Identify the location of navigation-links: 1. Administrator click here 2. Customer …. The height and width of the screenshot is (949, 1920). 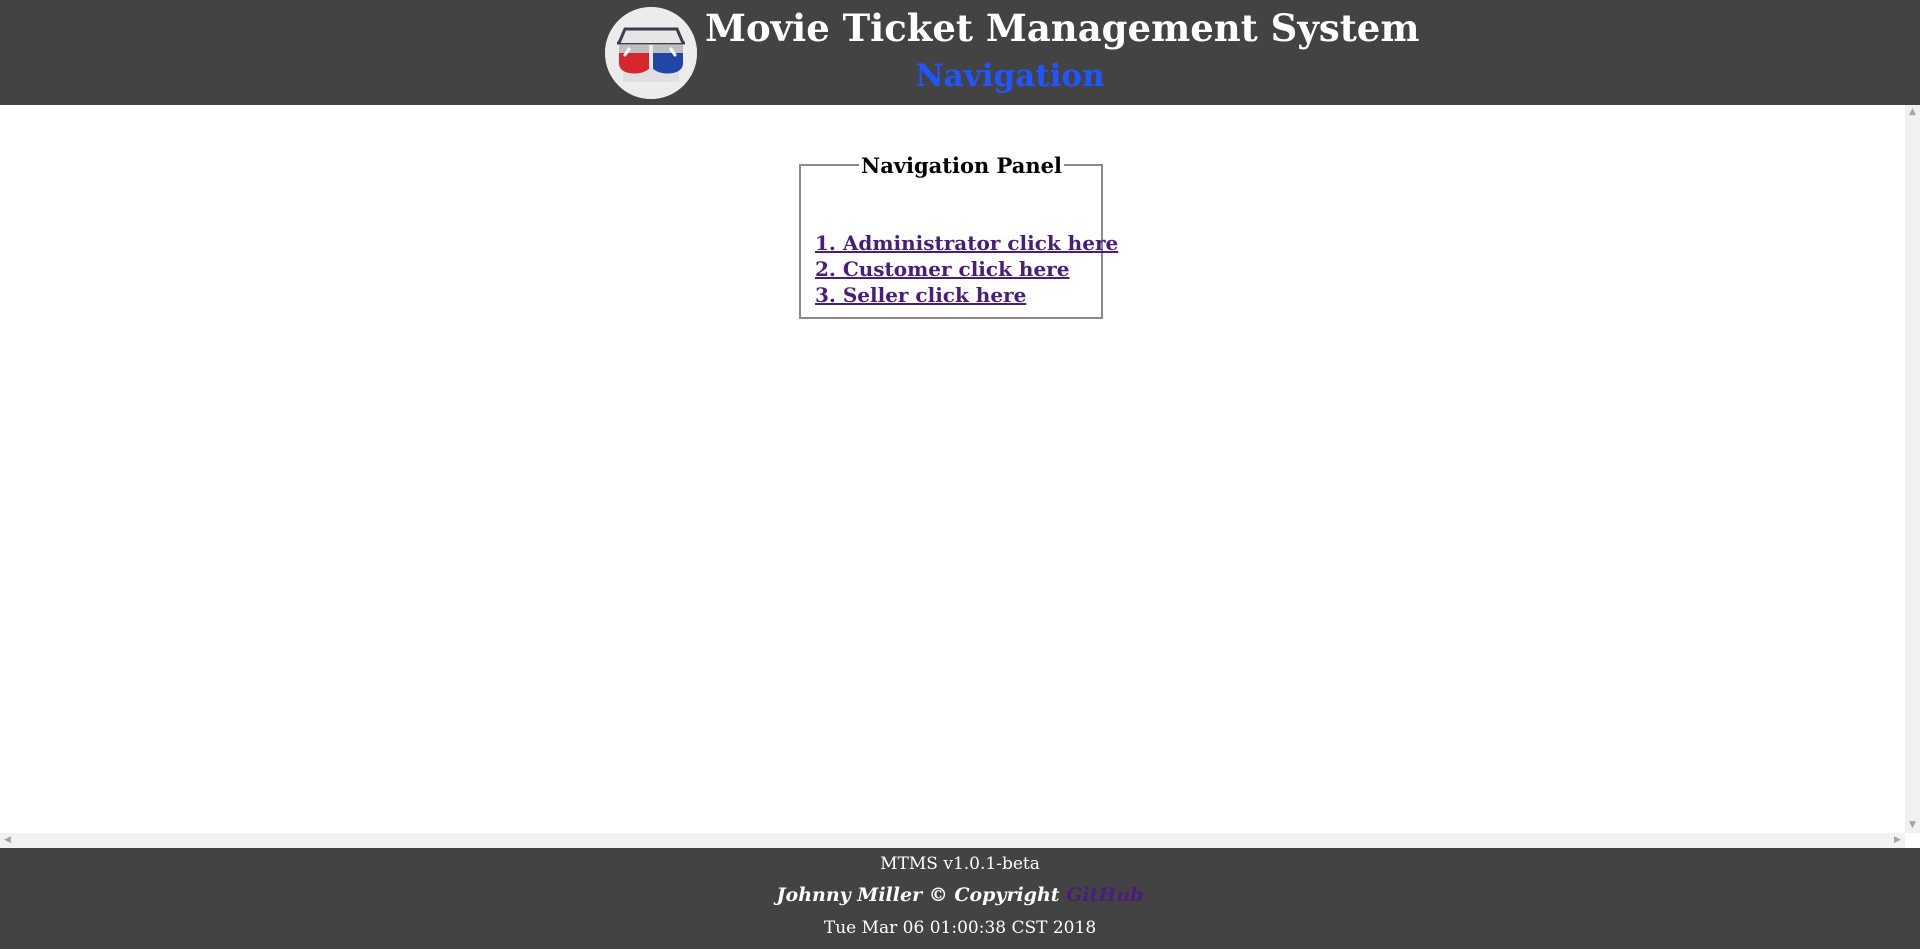
(966, 269).